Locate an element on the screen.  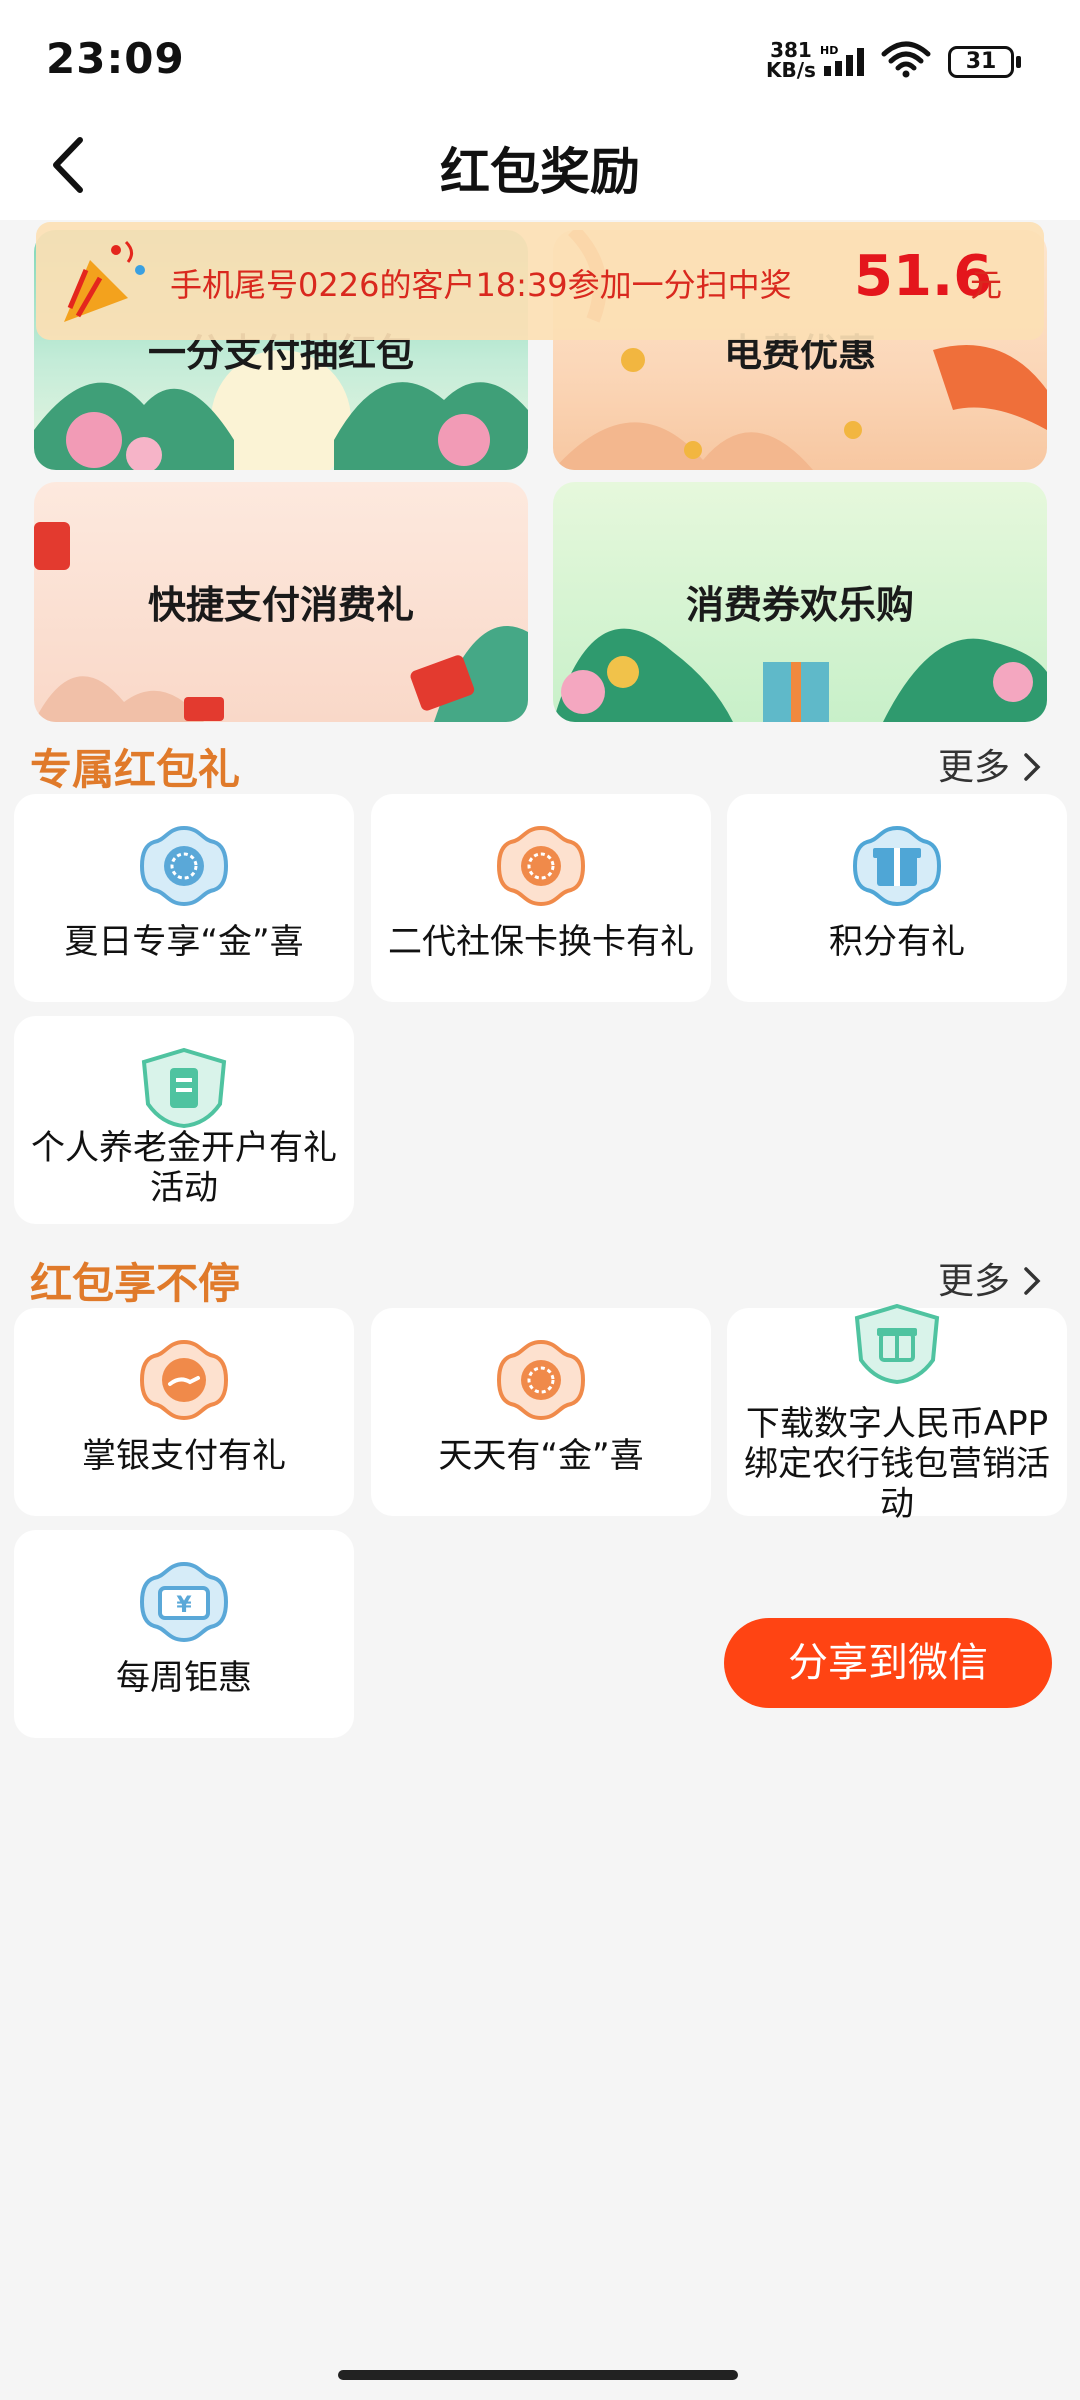
card-label: 掌银支付有礼 is located at coordinates (184, 1456).